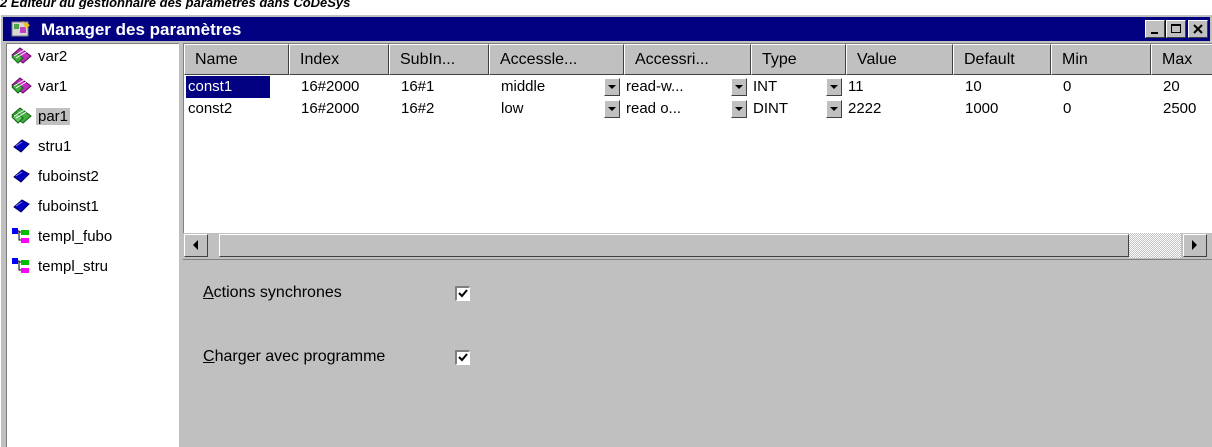  I want to click on sync-actions-label: Actions synchrones, so click(272, 292).